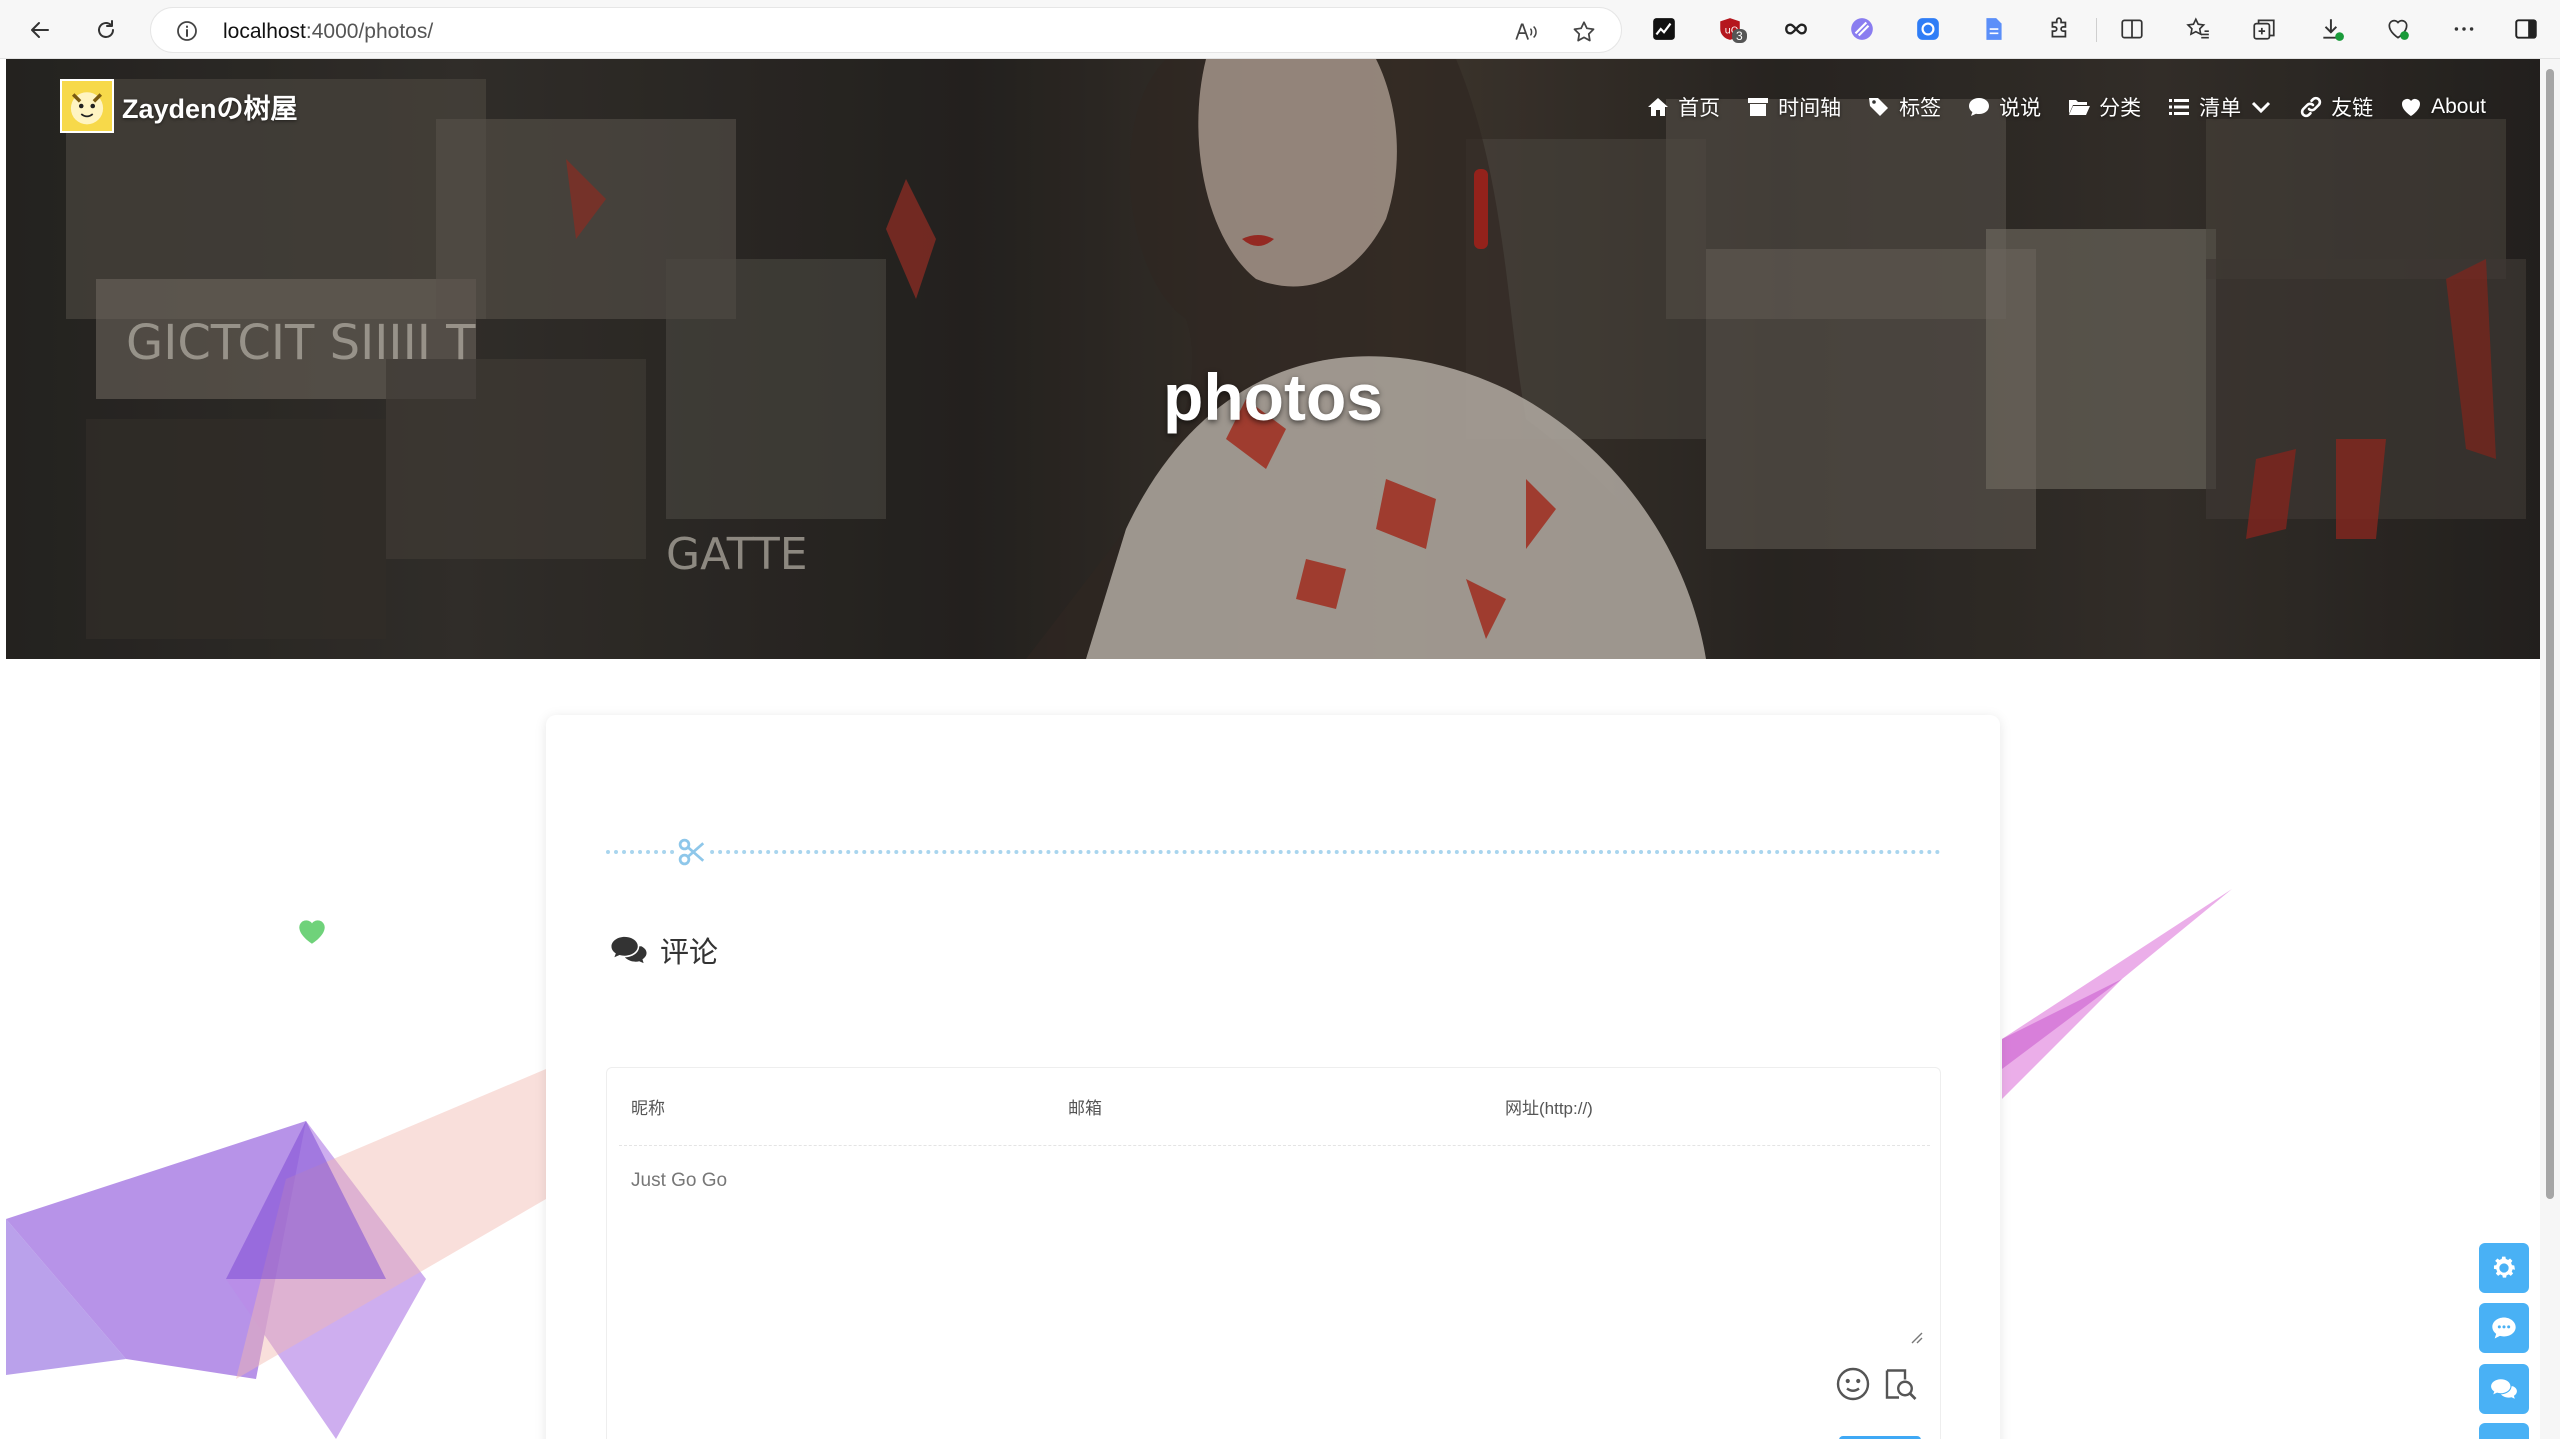  Describe the element at coordinates (2504, 1436) in the screenshot. I see `arrow-up-icon` at that location.